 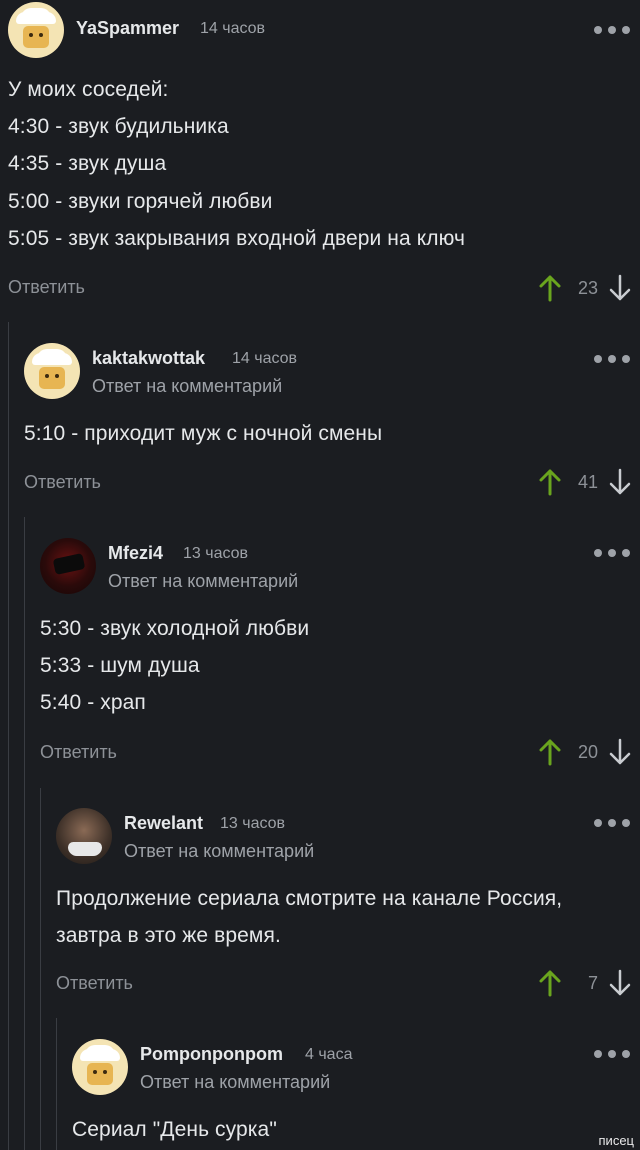 I want to click on comment-text-line: Сериал "День сурка", so click(x=174, y=1129).